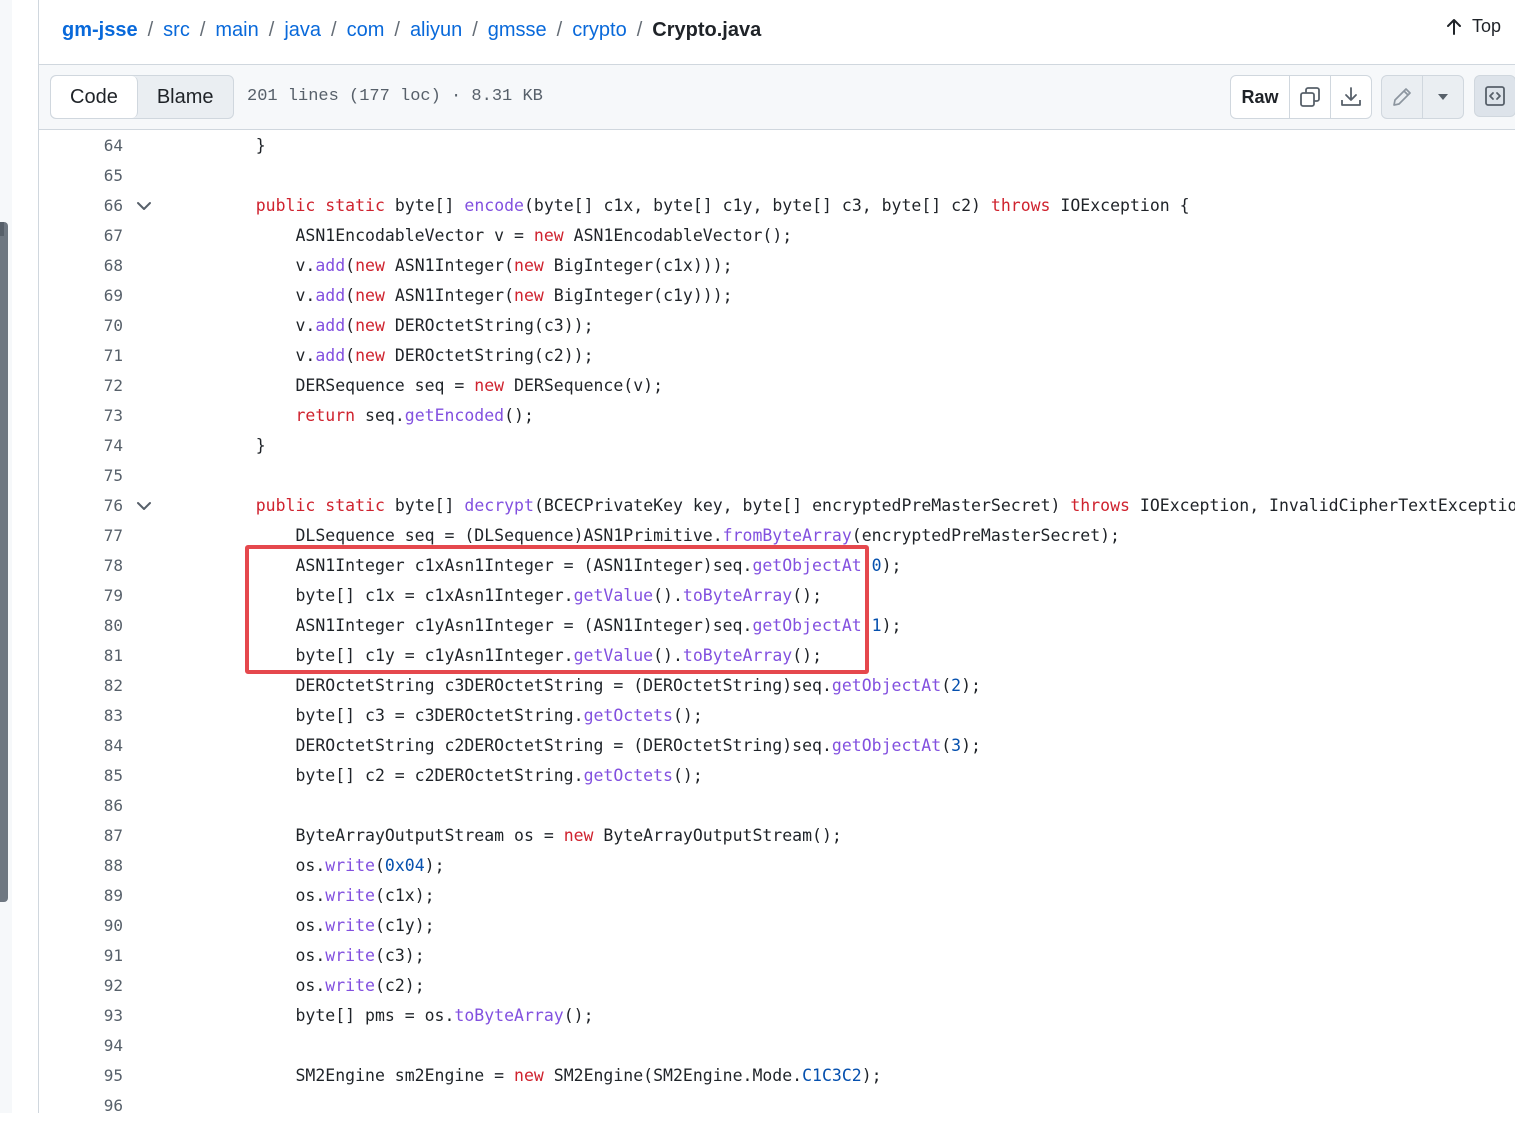  I want to click on breadcrumb-link-aliyun: aliyun, so click(436, 30).